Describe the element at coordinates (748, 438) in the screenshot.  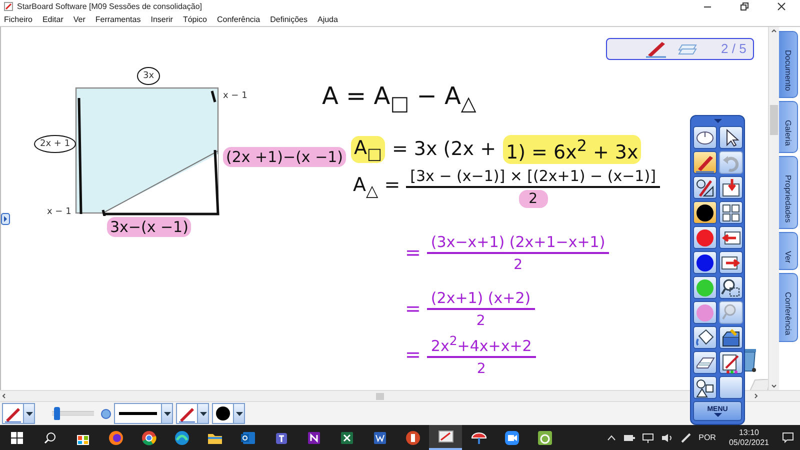
I see `clock: 13:10 05/02/2021` at that location.